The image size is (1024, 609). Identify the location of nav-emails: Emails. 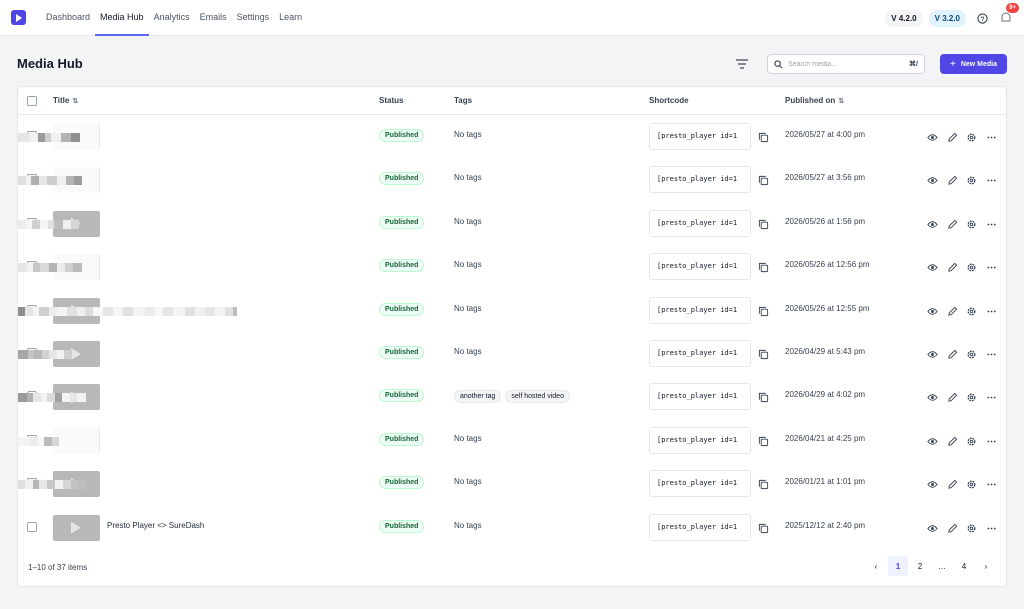
(213, 18).